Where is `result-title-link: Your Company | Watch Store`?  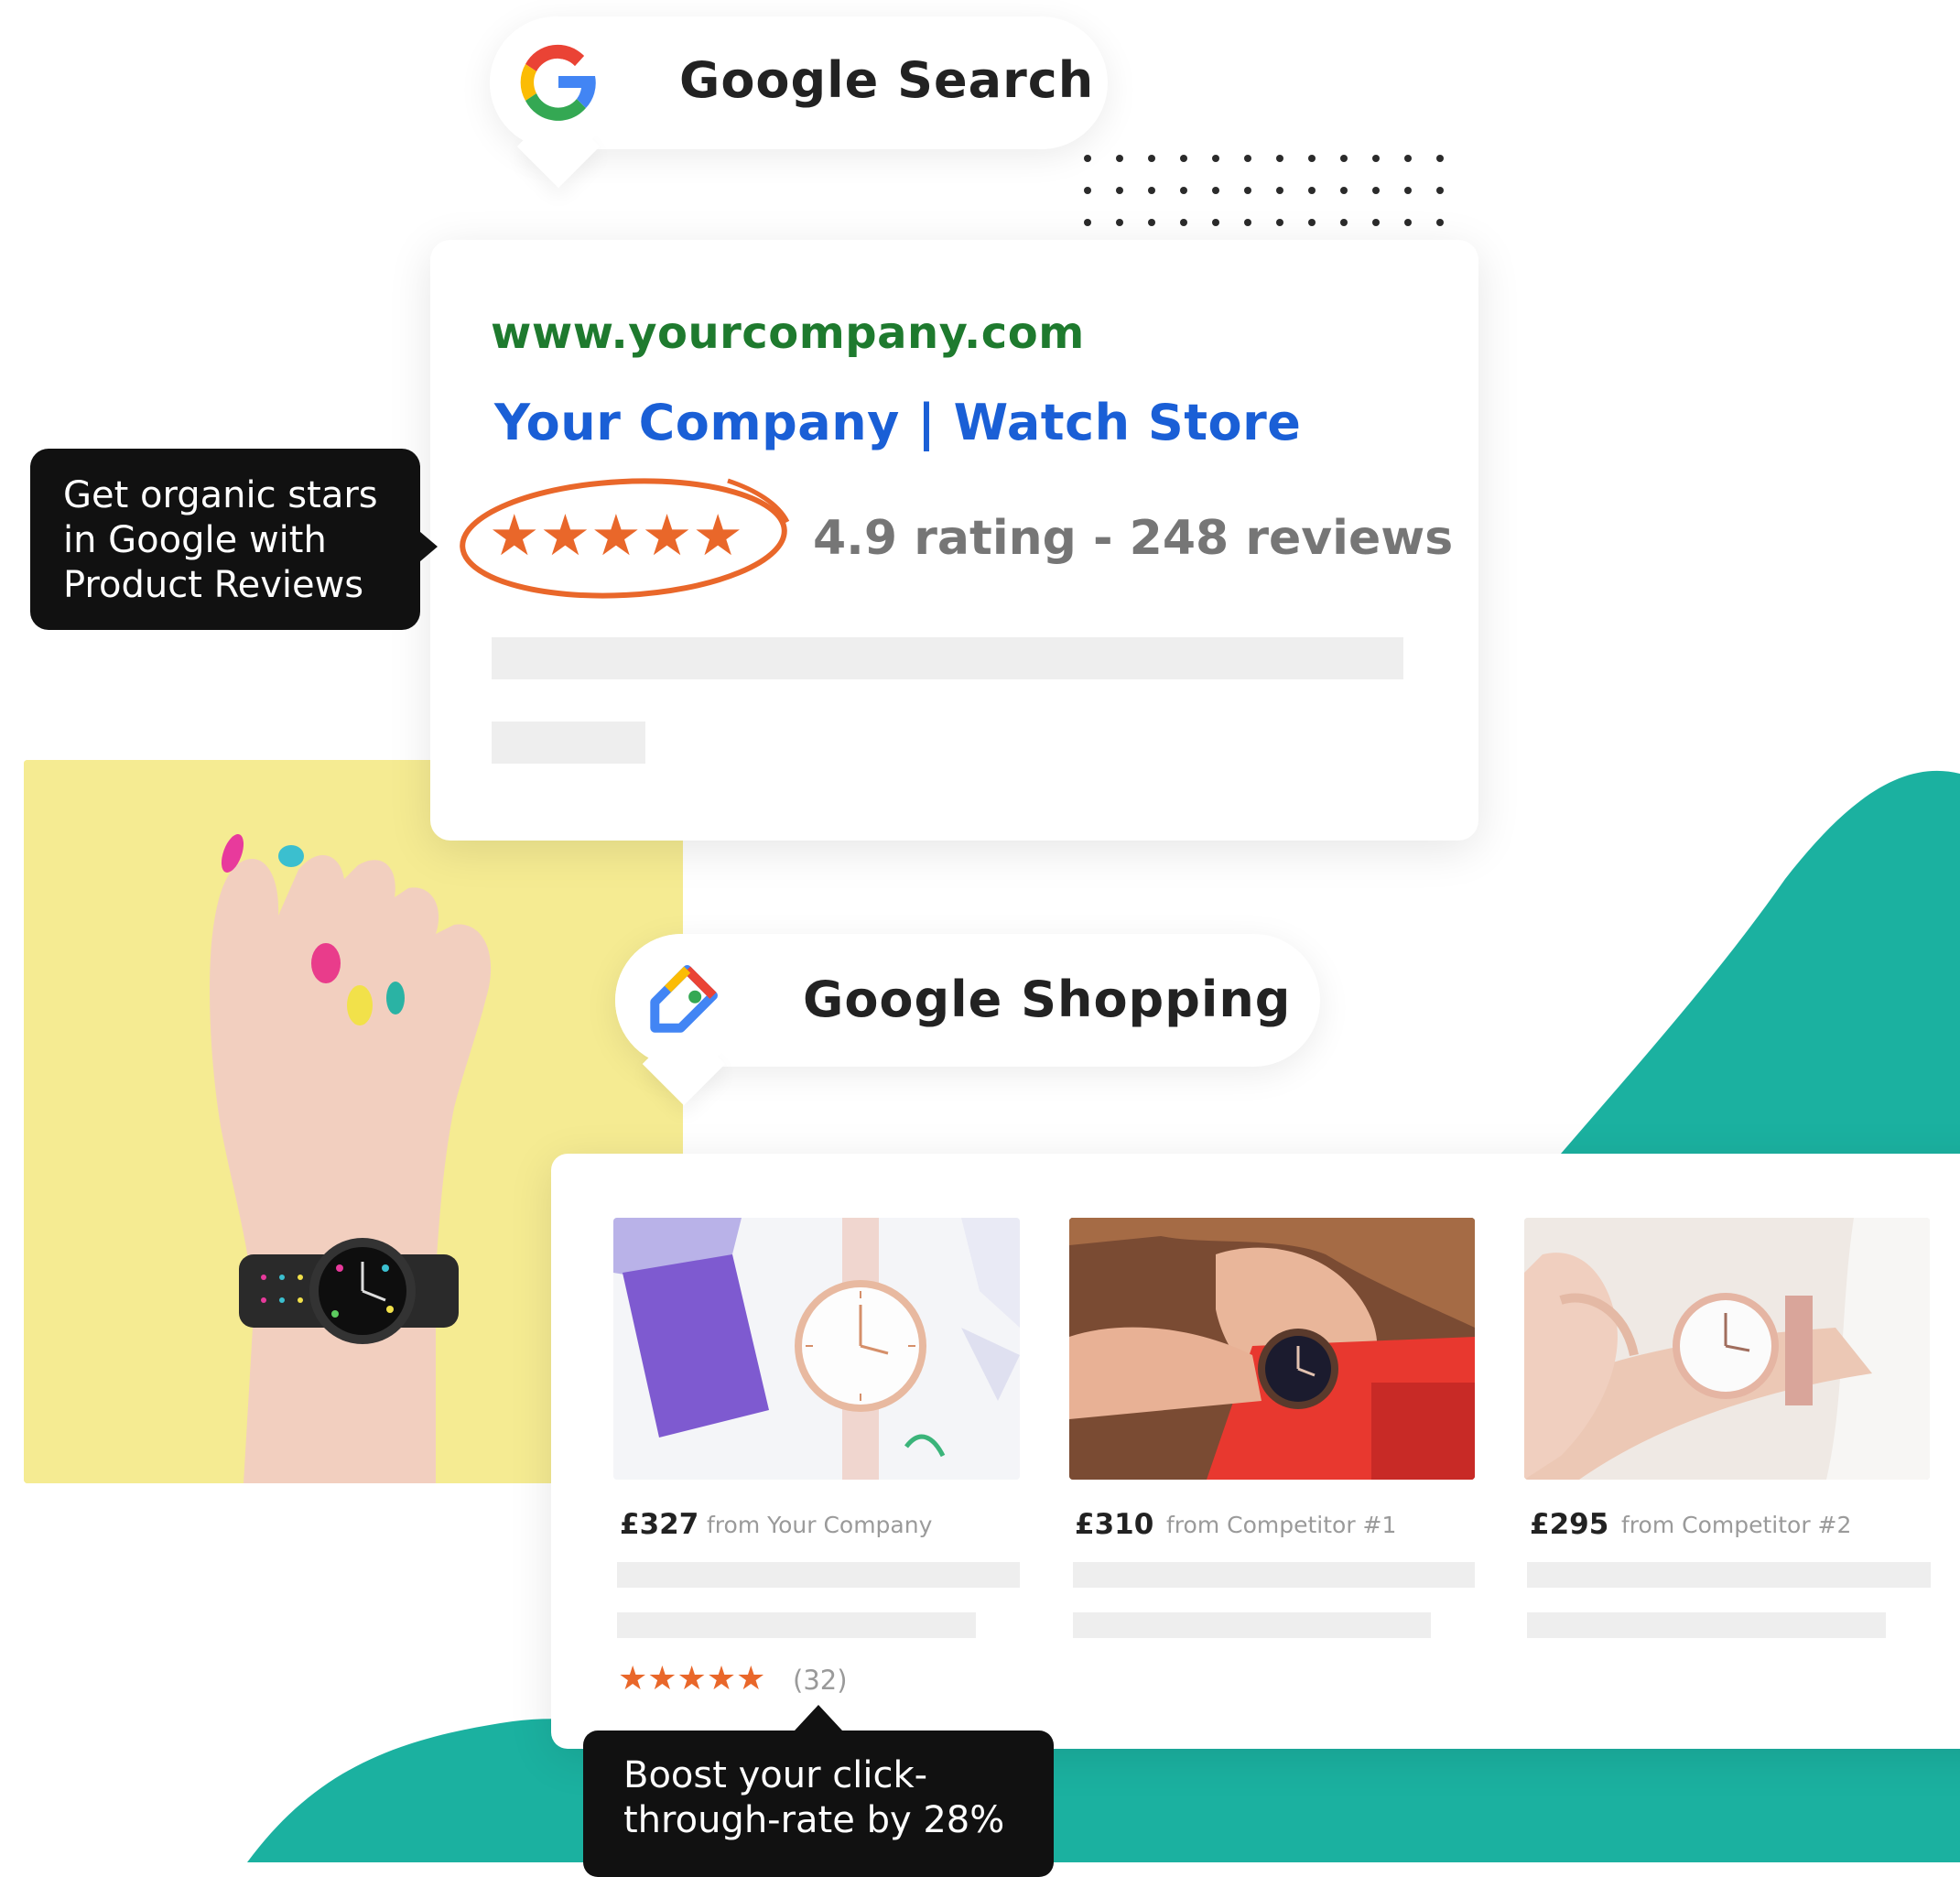 result-title-link: Your Company | Watch Store is located at coordinates (898, 423).